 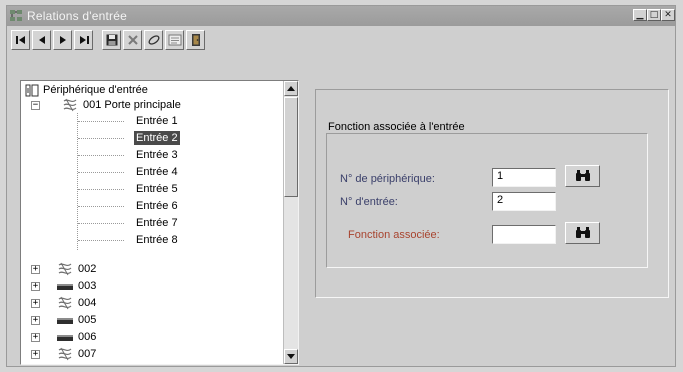 What do you see at coordinates (369, 202) in the screenshot?
I see `entry-number-label: N° d'entrée:` at bounding box center [369, 202].